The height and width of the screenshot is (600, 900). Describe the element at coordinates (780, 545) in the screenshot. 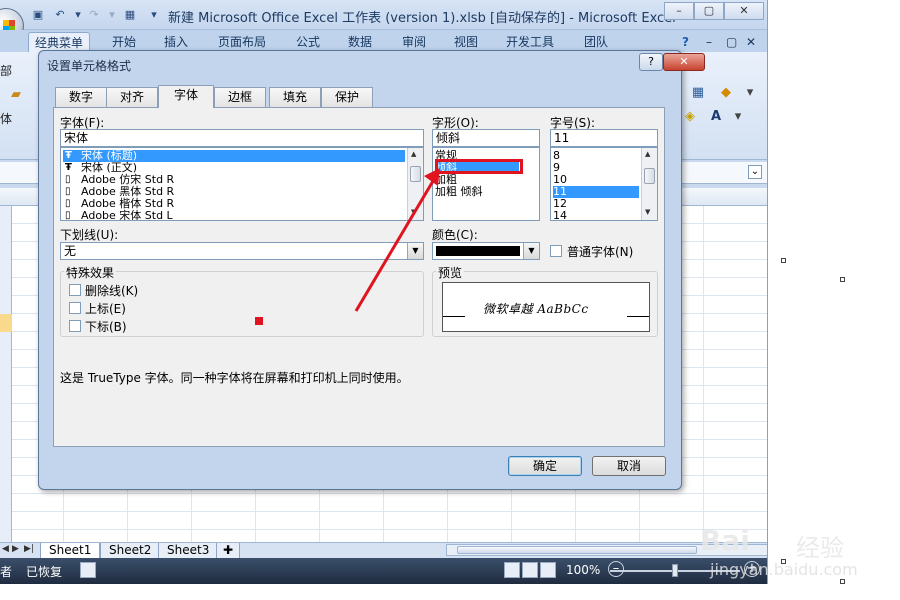

I see `baidu-watermark: Bai 经验 jingyan.baidu.com` at that location.